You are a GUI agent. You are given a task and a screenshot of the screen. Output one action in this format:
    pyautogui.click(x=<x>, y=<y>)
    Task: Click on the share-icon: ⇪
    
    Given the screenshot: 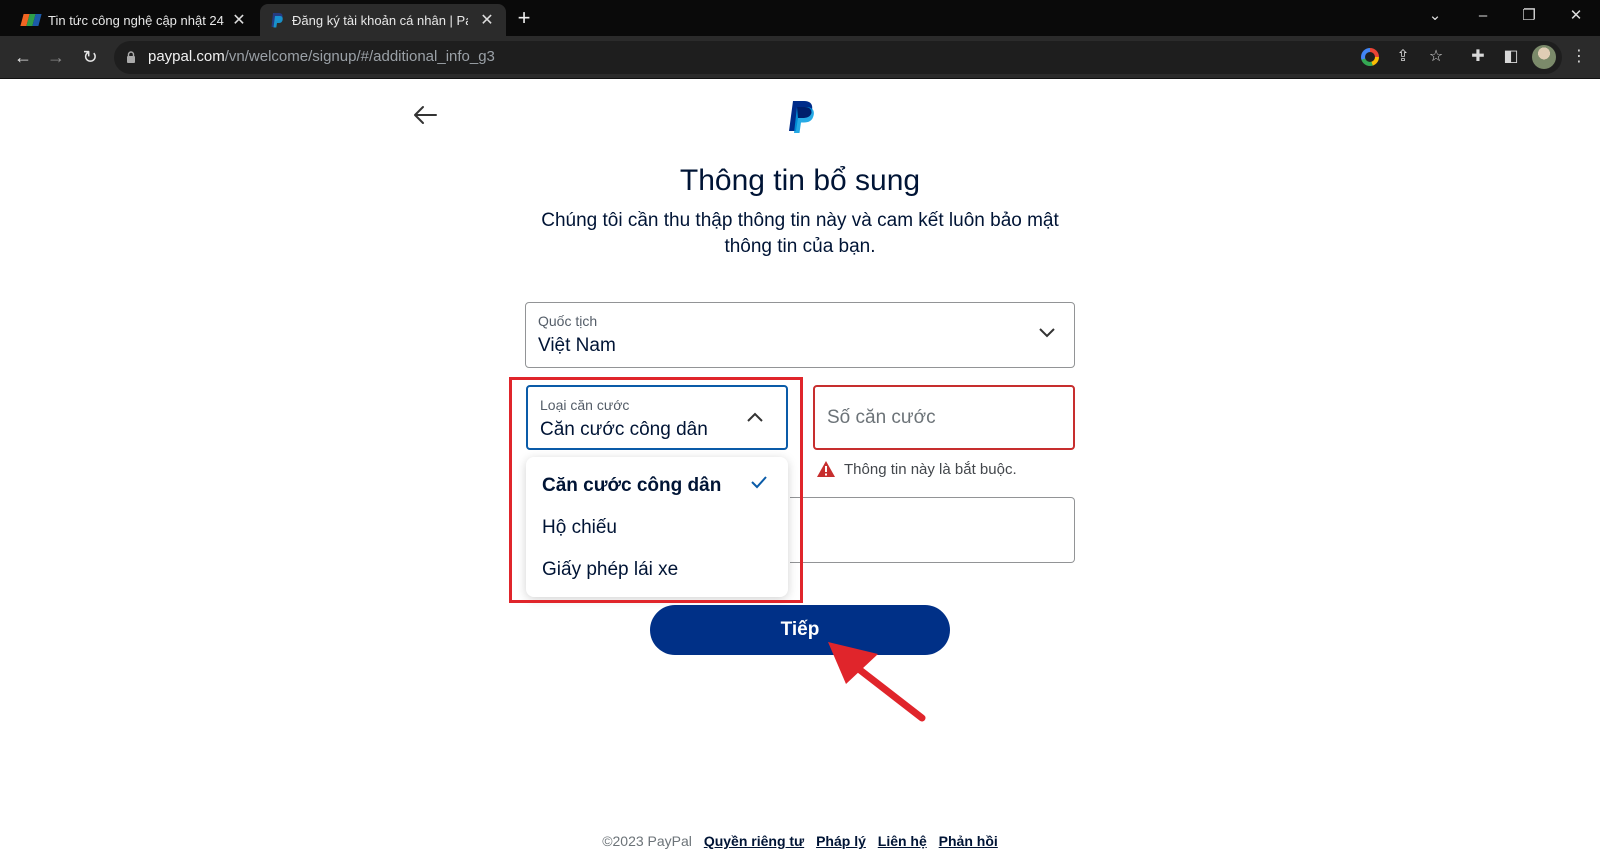 What is the action you would take?
    pyautogui.click(x=1403, y=57)
    